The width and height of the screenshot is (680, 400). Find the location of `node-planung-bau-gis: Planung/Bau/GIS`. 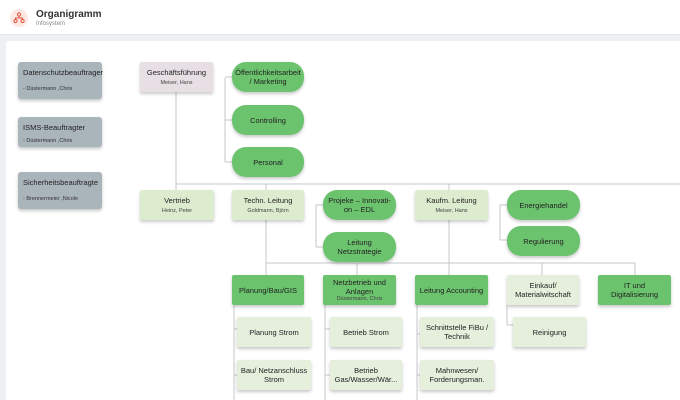

node-planung-bau-gis: Planung/Bau/GIS is located at coordinates (268, 290).